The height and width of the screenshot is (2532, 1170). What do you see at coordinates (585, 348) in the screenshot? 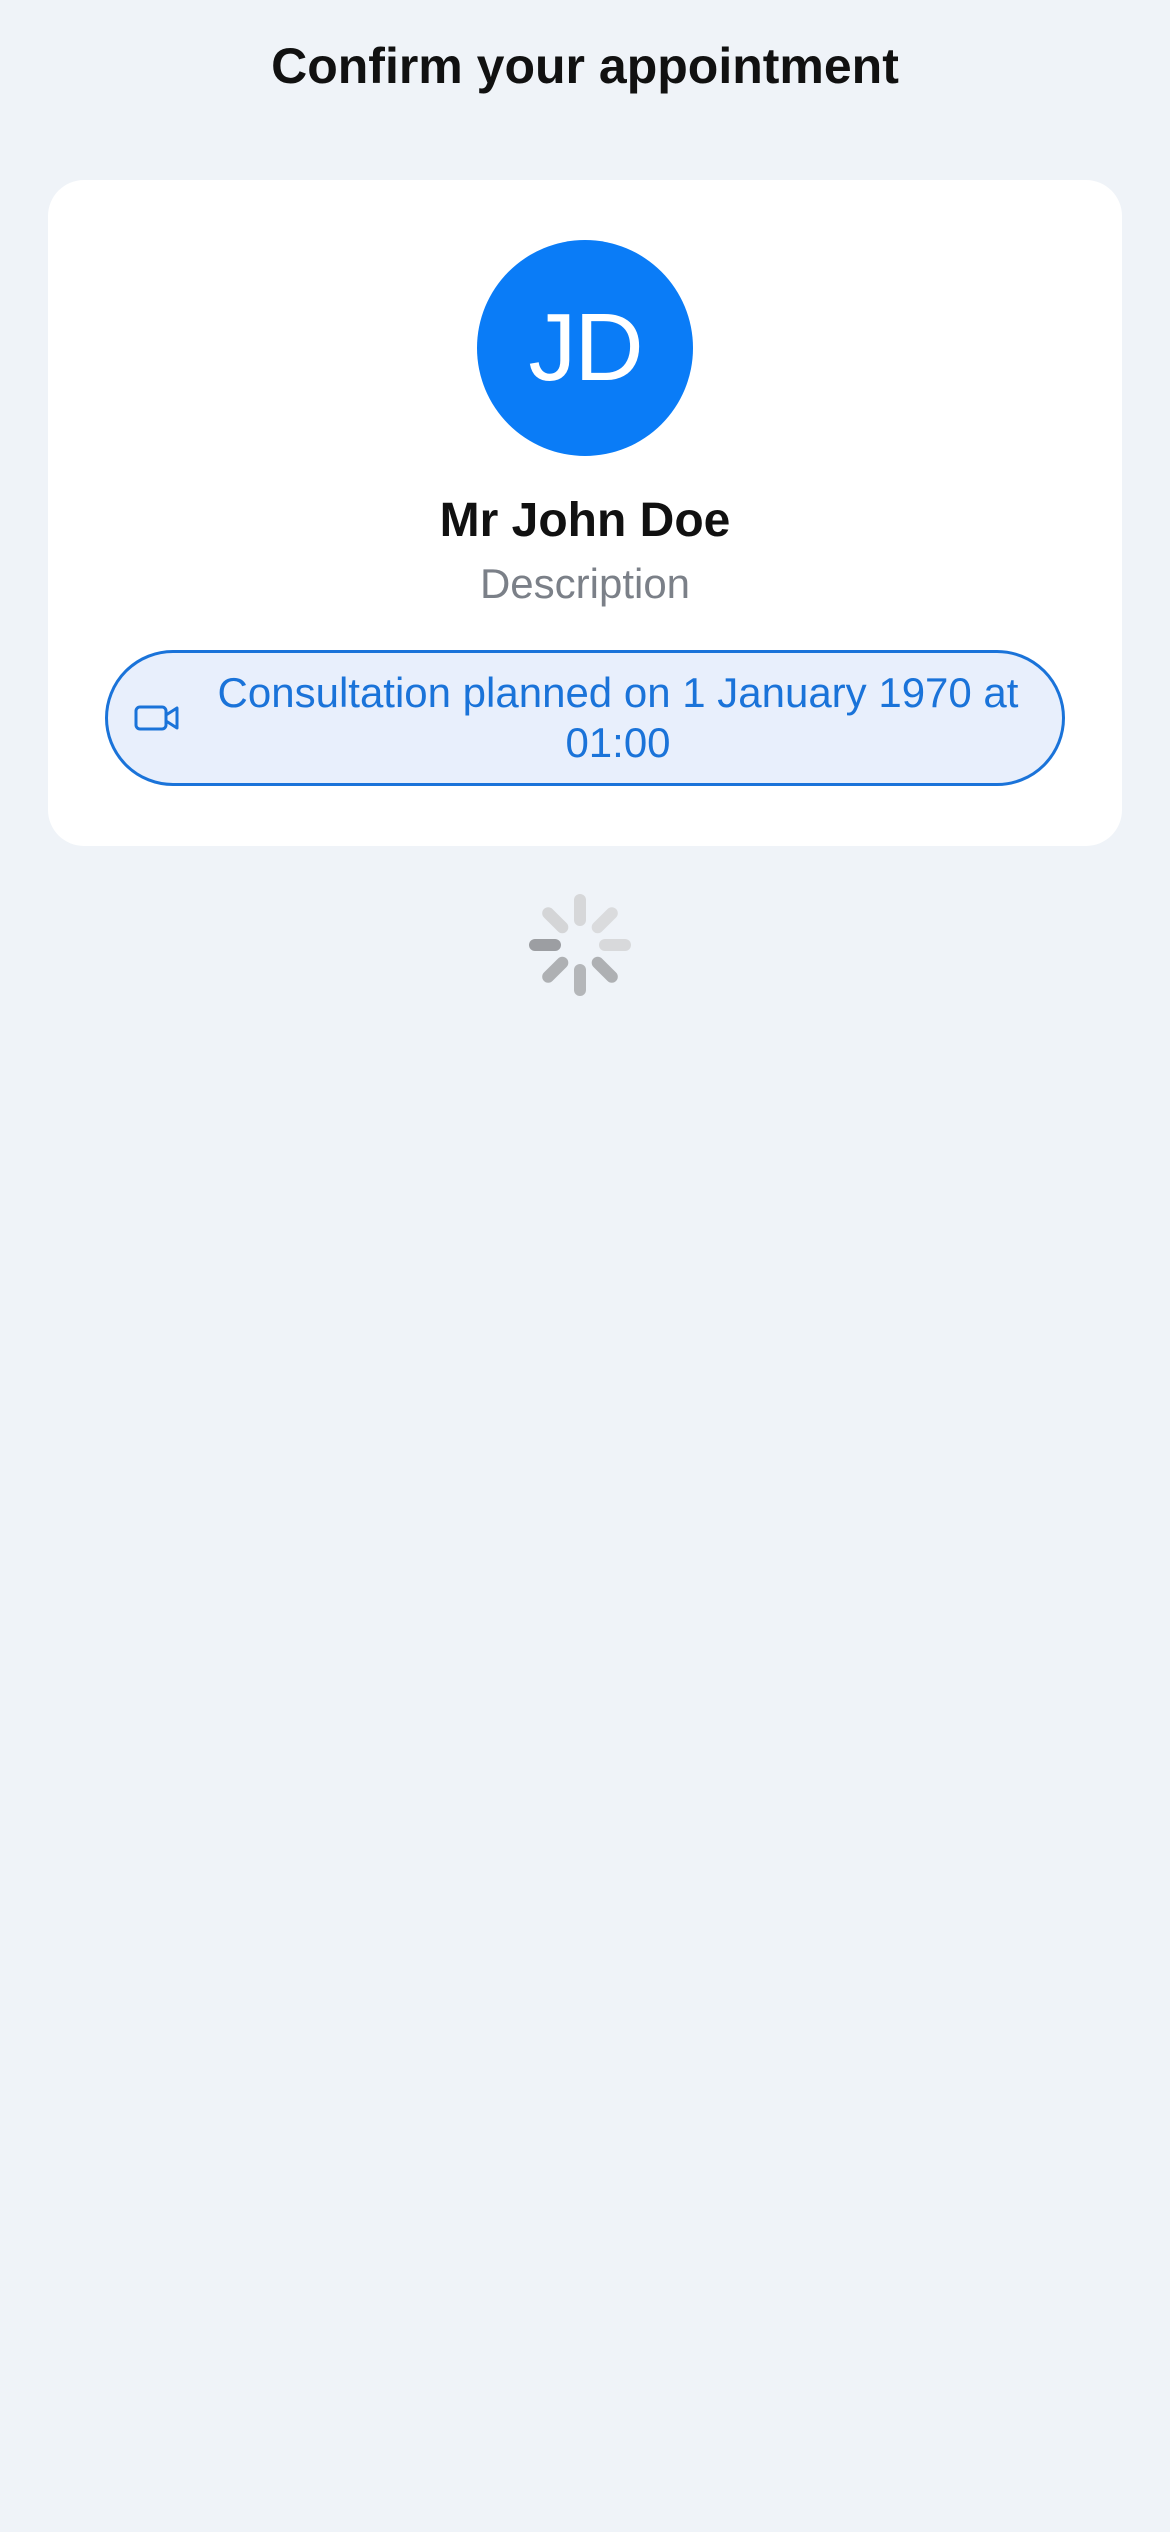
I see `avatar: JD` at bounding box center [585, 348].